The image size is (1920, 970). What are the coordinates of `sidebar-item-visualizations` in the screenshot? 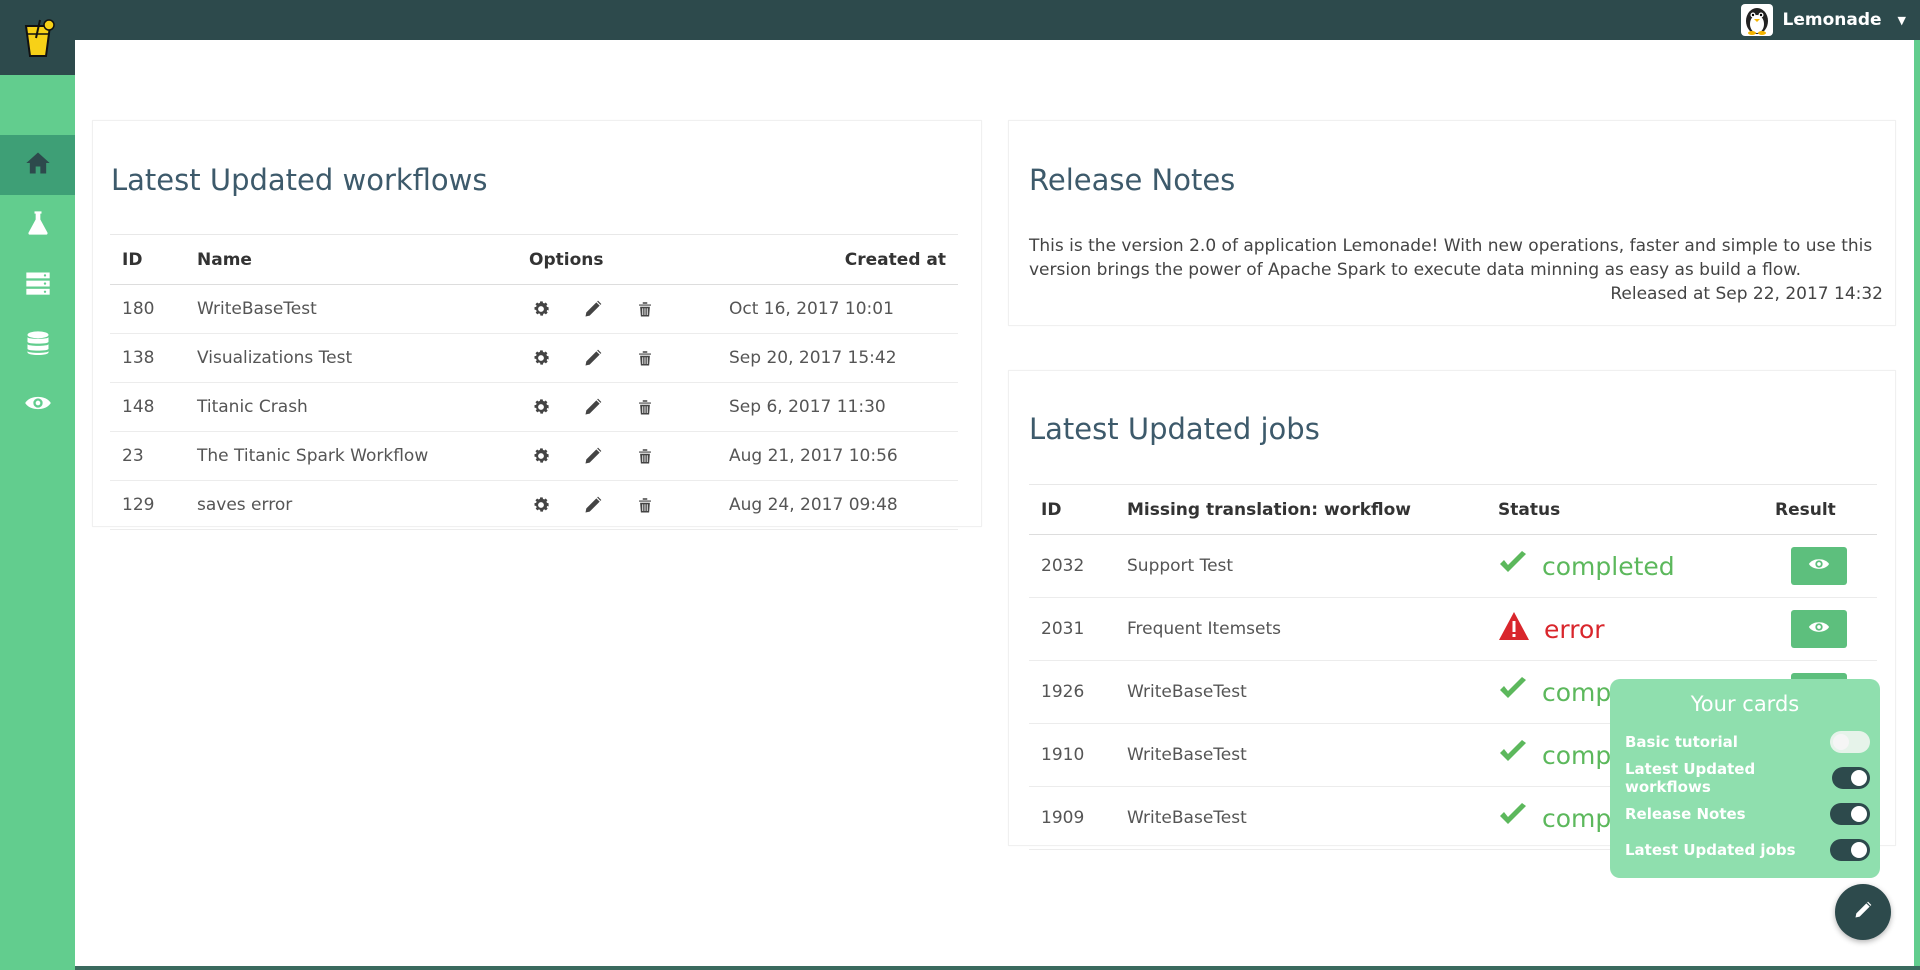 It's located at (37, 405).